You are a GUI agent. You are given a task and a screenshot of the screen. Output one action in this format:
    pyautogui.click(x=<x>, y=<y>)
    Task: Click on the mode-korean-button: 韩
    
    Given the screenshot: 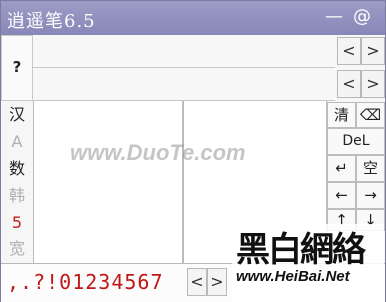 What is the action you would take?
    pyautogui.click(x=17, y=196)
    